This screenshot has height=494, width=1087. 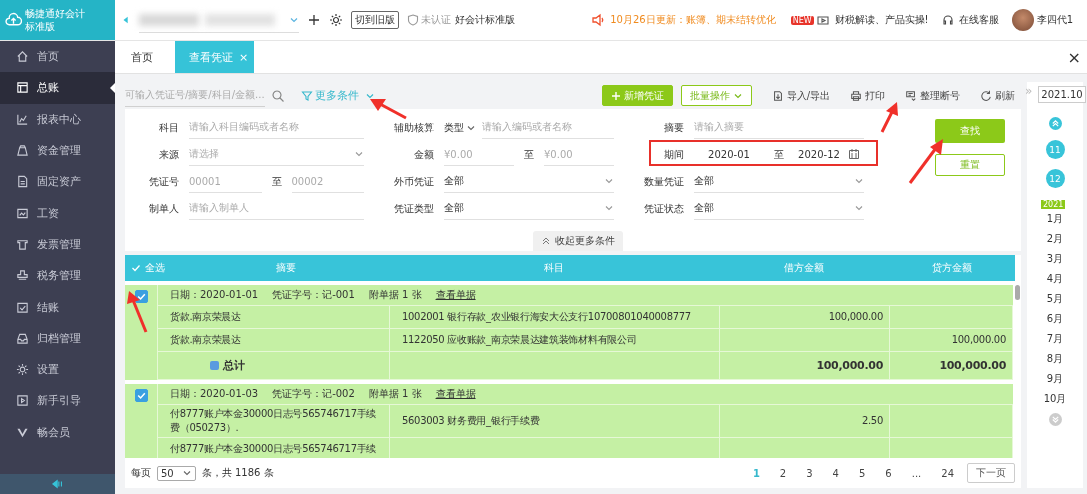 I want to click on sidebar-item: 归档管理, so click(x=57, y=338).